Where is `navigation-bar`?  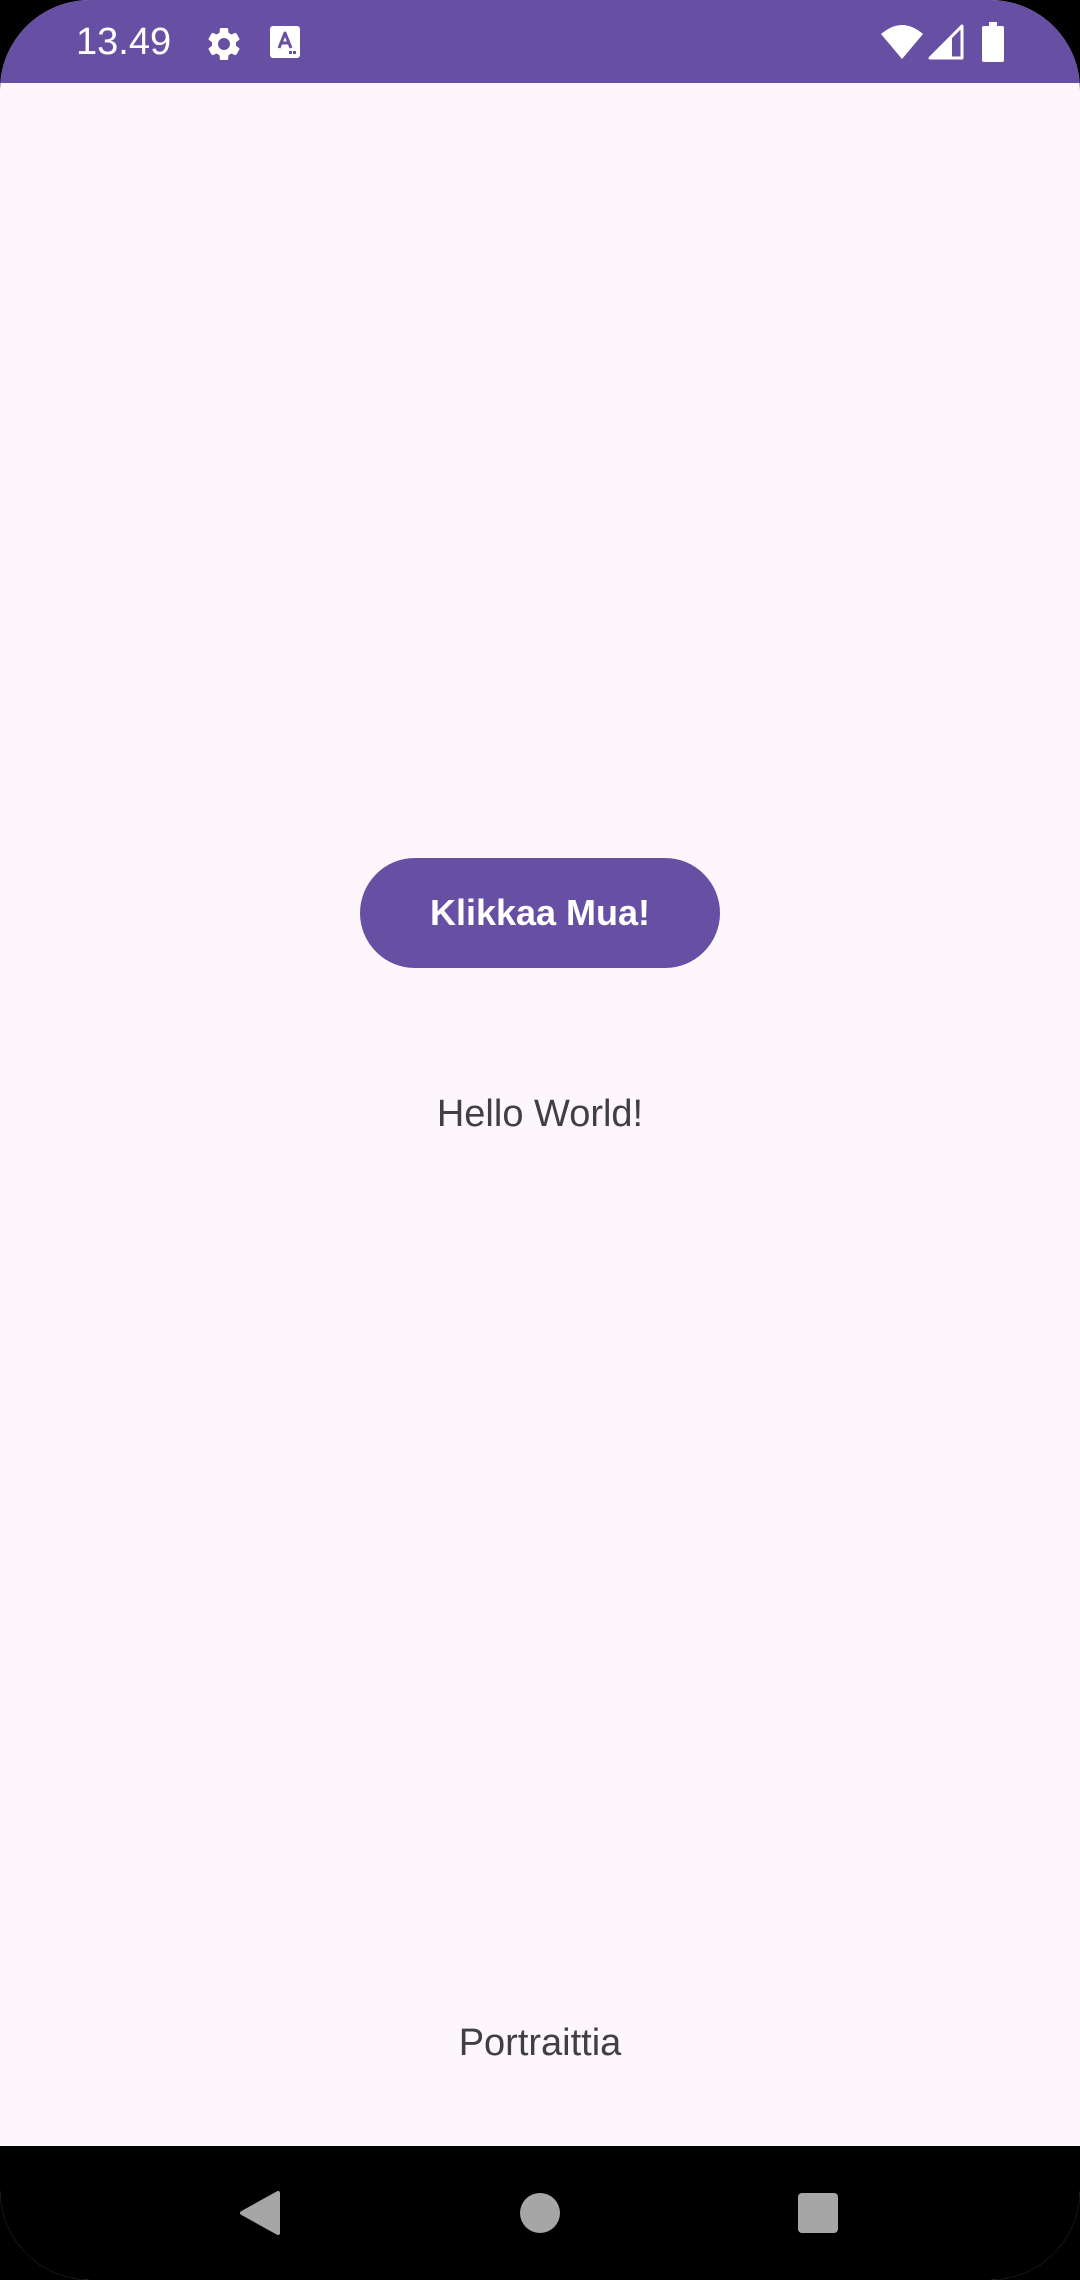 navigation-bar is located at coordinates (540, 2213).